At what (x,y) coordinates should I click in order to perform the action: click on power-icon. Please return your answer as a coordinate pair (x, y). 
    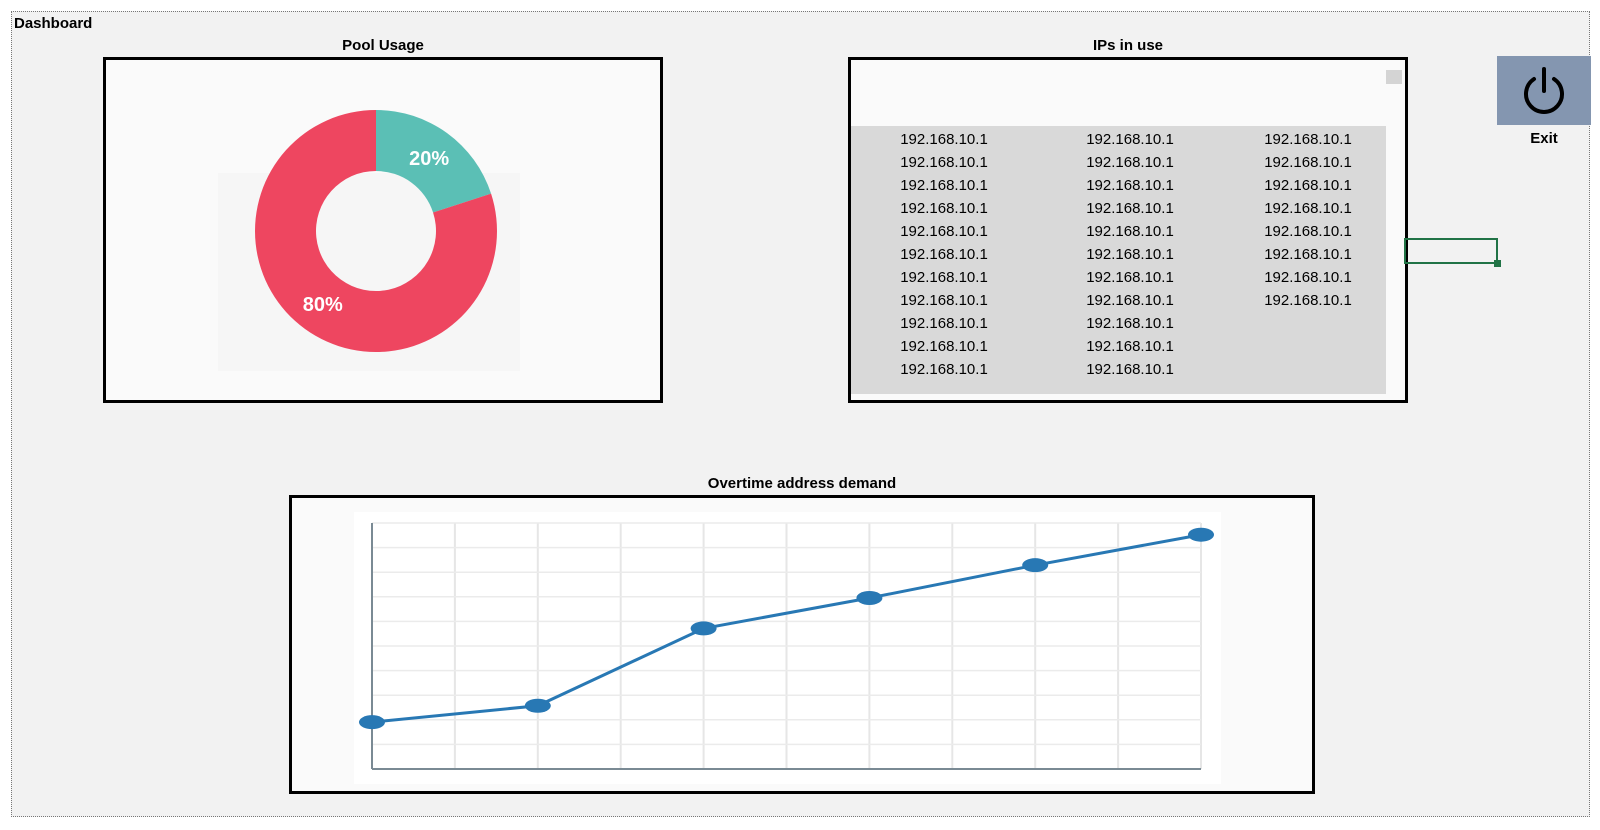
    Looking at the image, I should click on (1544, 90).